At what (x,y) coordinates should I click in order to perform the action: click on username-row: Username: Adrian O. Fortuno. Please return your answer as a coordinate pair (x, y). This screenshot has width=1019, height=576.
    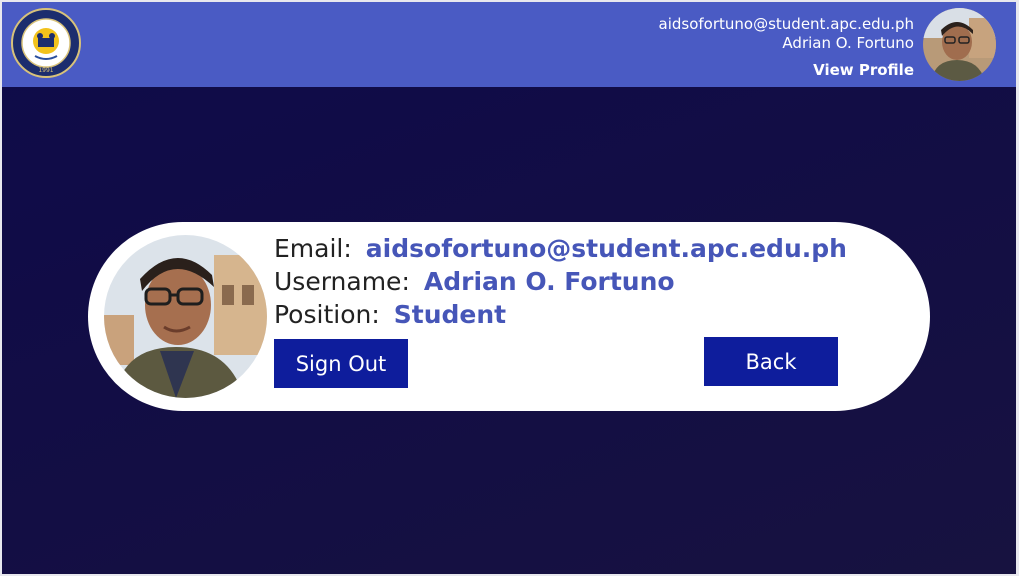
    Looking at the image, I should click on (474, 282).